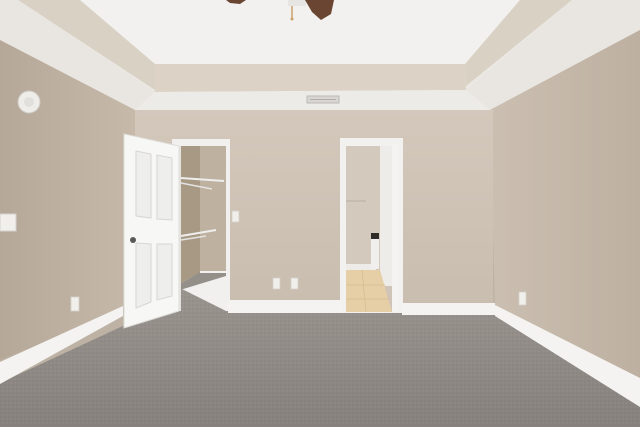 This screenshot has width=640, height=427. What do you see at coordinates (29, 102) in the screenshot?
I see `smoke-detector` at bounding box center [29, 102].